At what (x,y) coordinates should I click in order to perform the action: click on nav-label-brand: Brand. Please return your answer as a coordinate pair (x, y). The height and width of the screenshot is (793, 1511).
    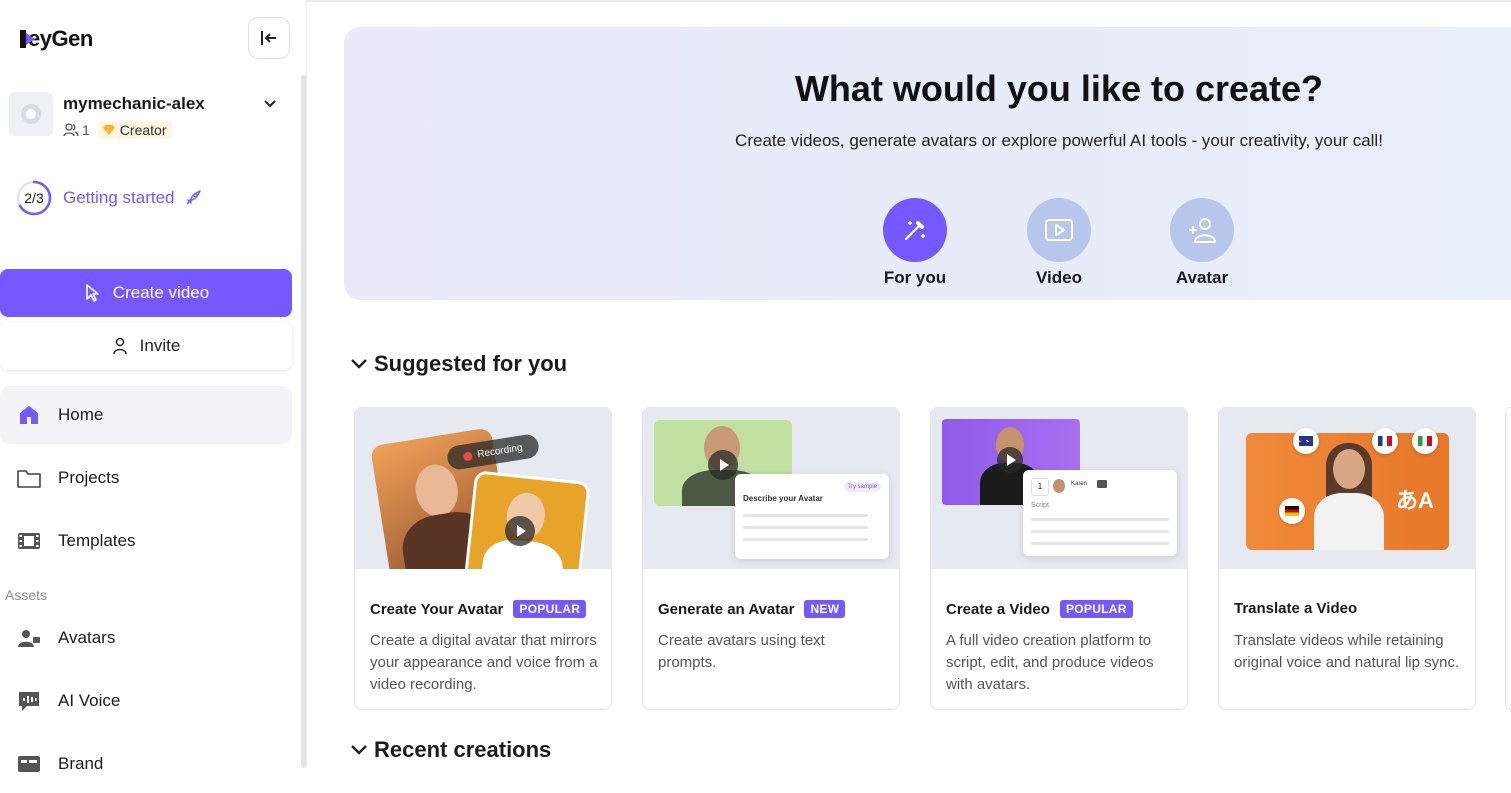
    Looking at the image, I should click on (81, 763).